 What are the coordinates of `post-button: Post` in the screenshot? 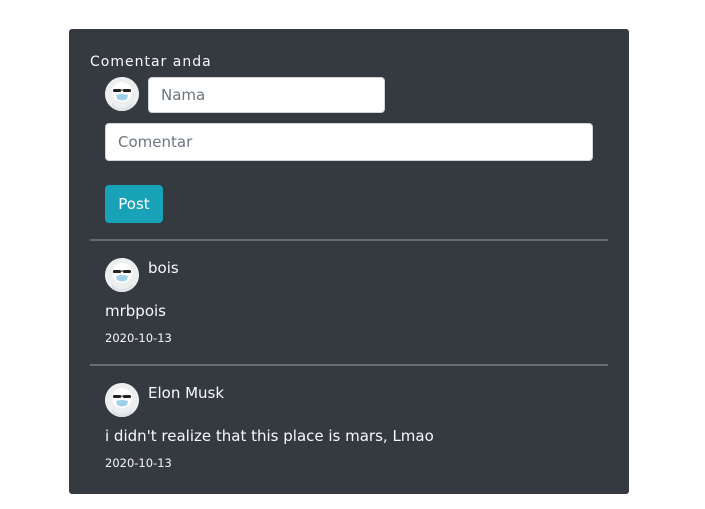 It's located at (134, 204).